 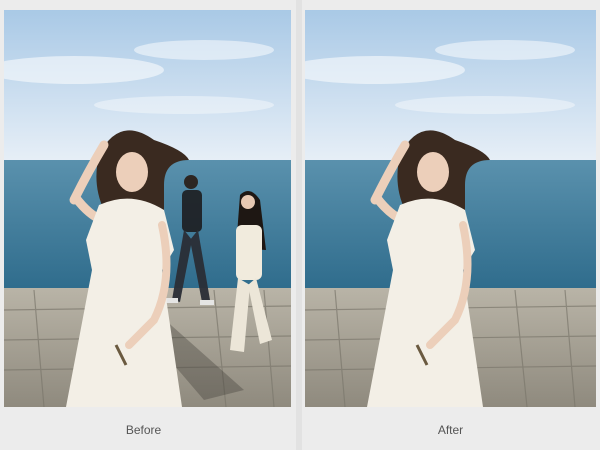 What do you see at coordinates (143, 430) in the screenshot?
I see `before-caption: Before` at bounding box center [143, 430].